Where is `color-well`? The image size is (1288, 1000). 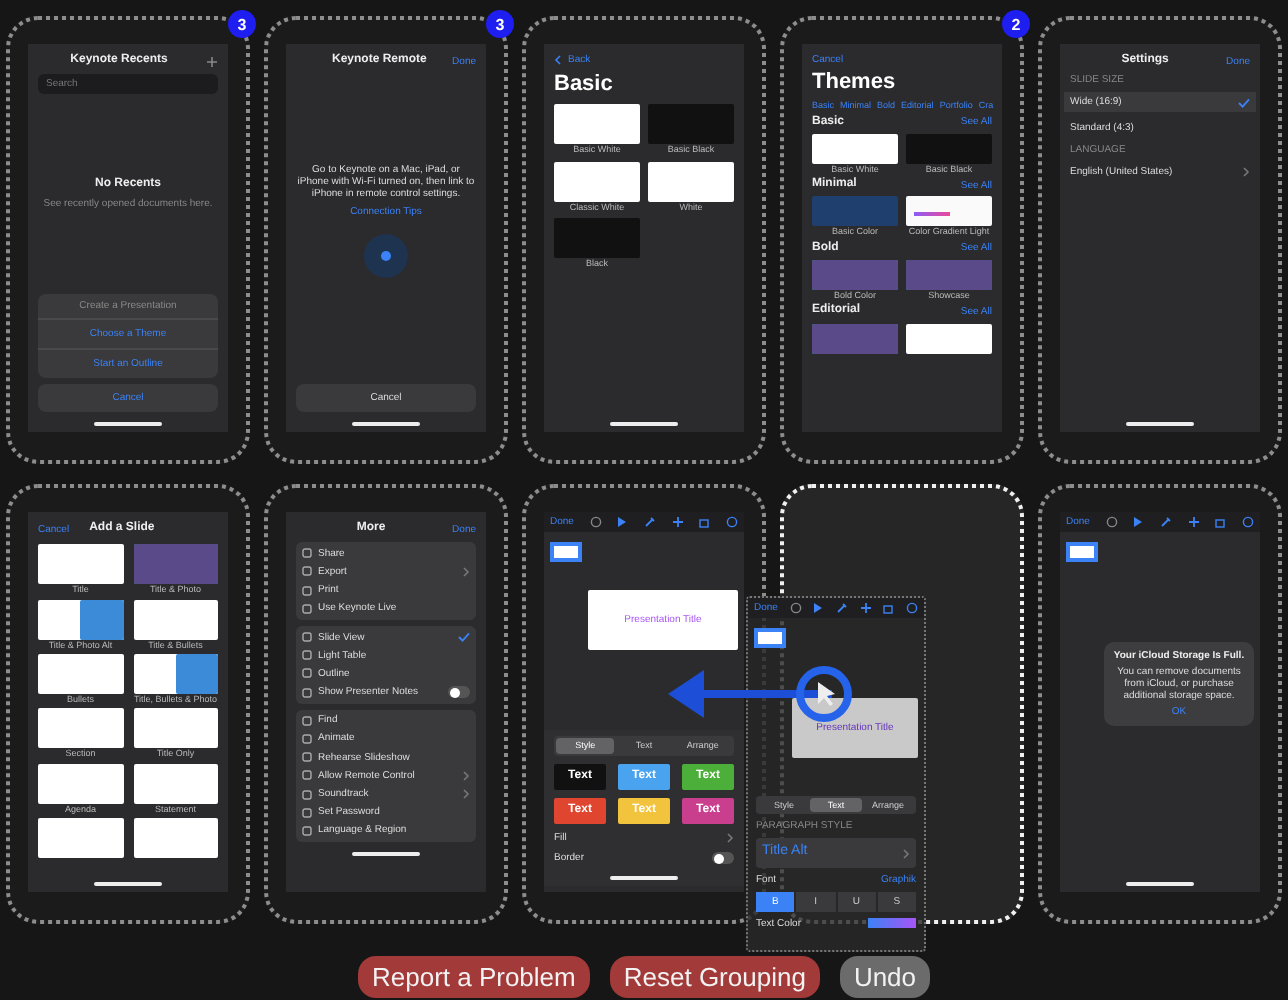
color-well is located at coordinates (892, 923).